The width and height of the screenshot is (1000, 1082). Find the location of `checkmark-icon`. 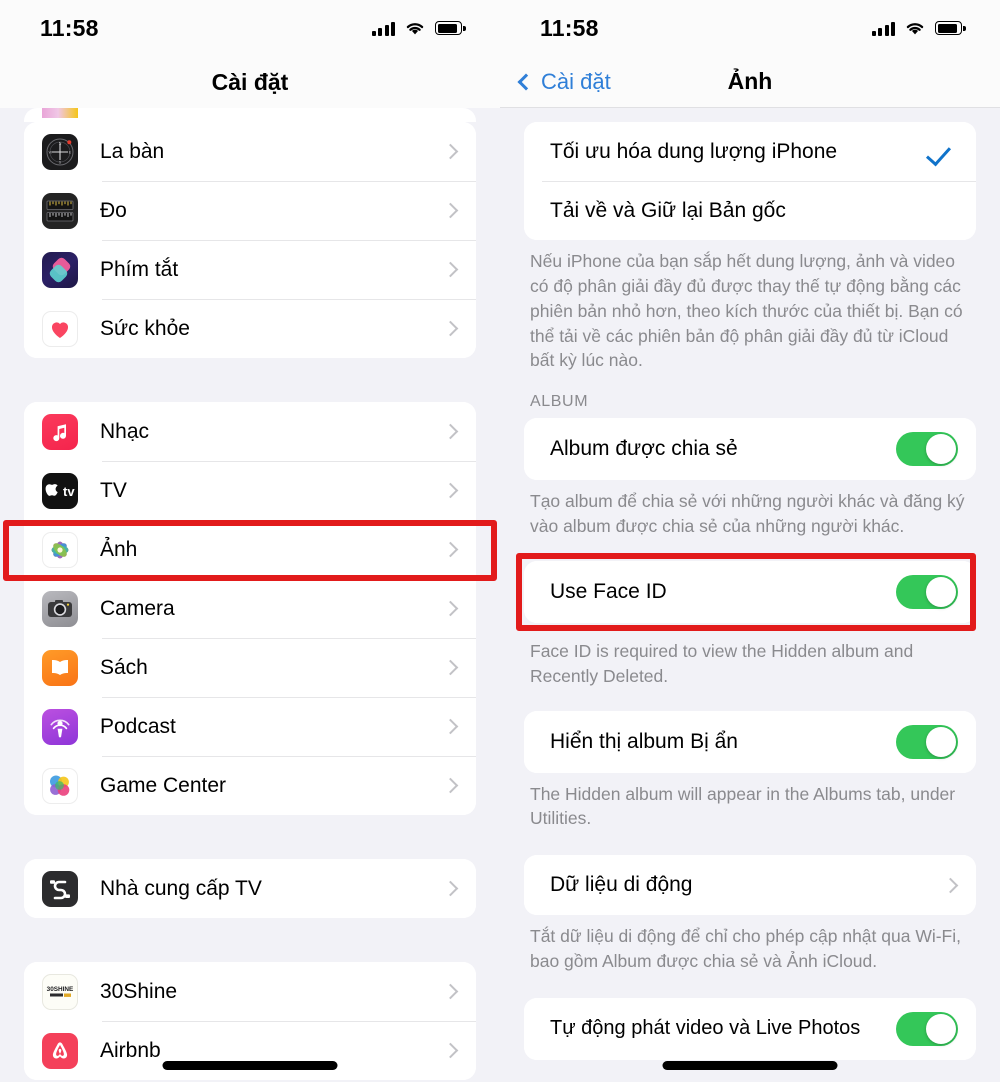

checkmark-icon is located at coordinates (942, 152).